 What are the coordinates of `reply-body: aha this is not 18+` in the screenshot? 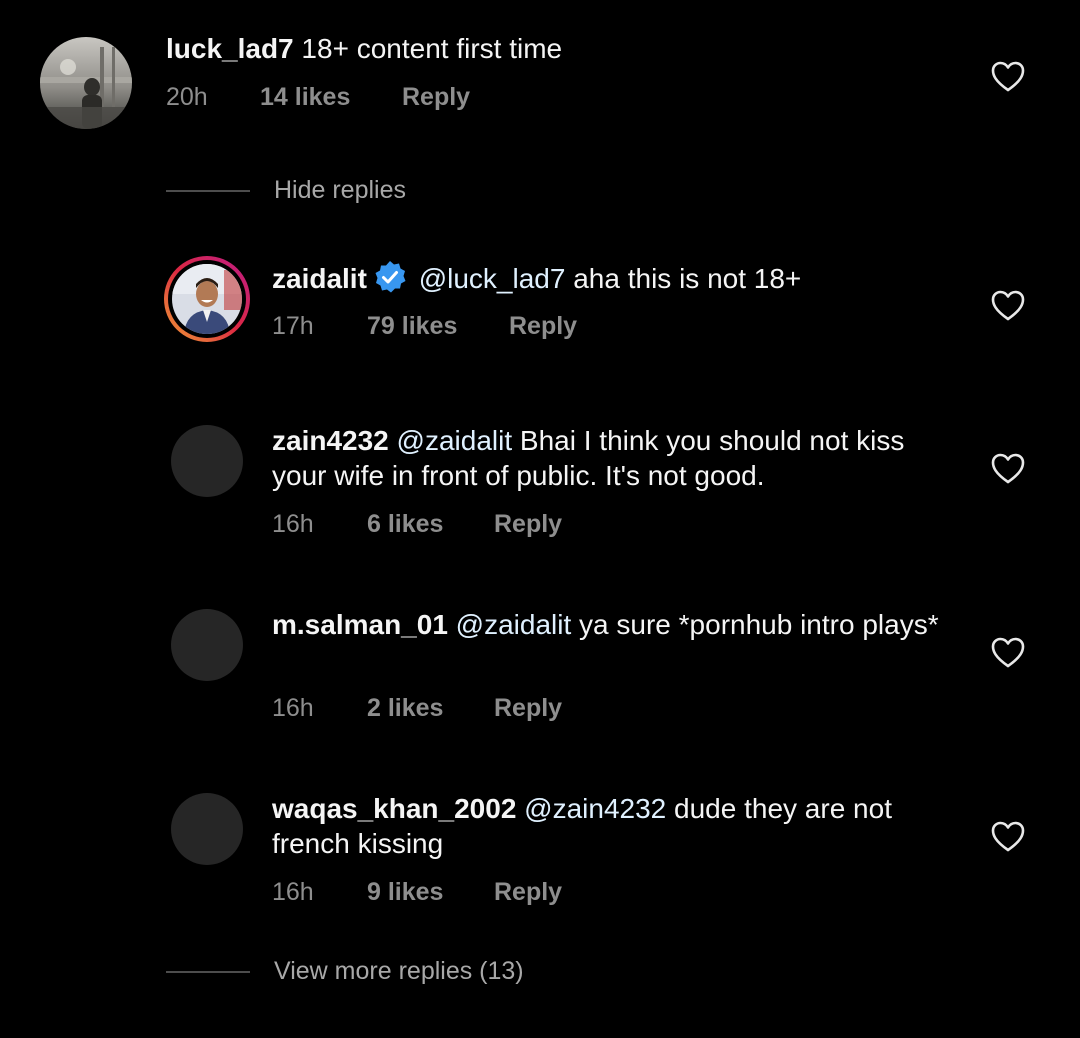 It's located at (687, 278).